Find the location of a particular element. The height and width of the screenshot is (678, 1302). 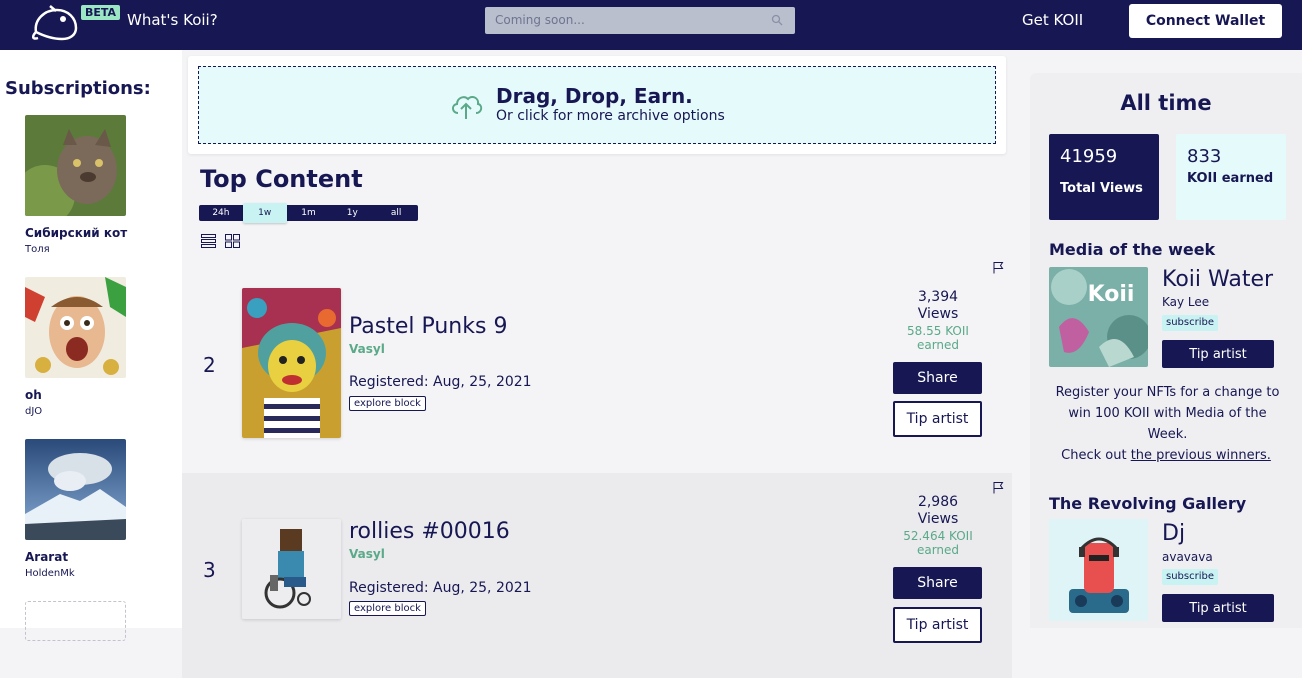

subscriptions-title: Subscriptions: is located at coordinates (78, 88).